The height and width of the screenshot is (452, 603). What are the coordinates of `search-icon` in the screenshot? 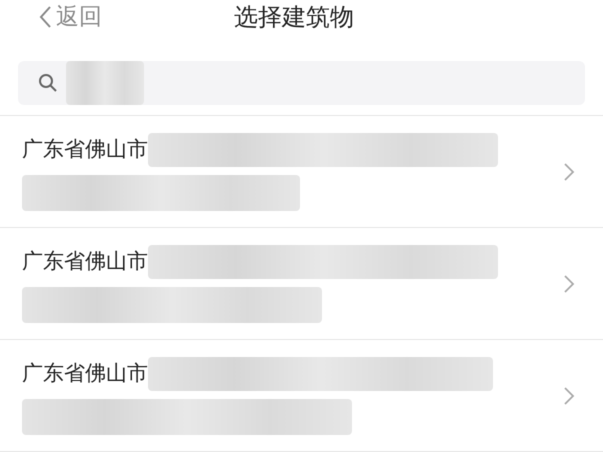 It's located at (48, 83).